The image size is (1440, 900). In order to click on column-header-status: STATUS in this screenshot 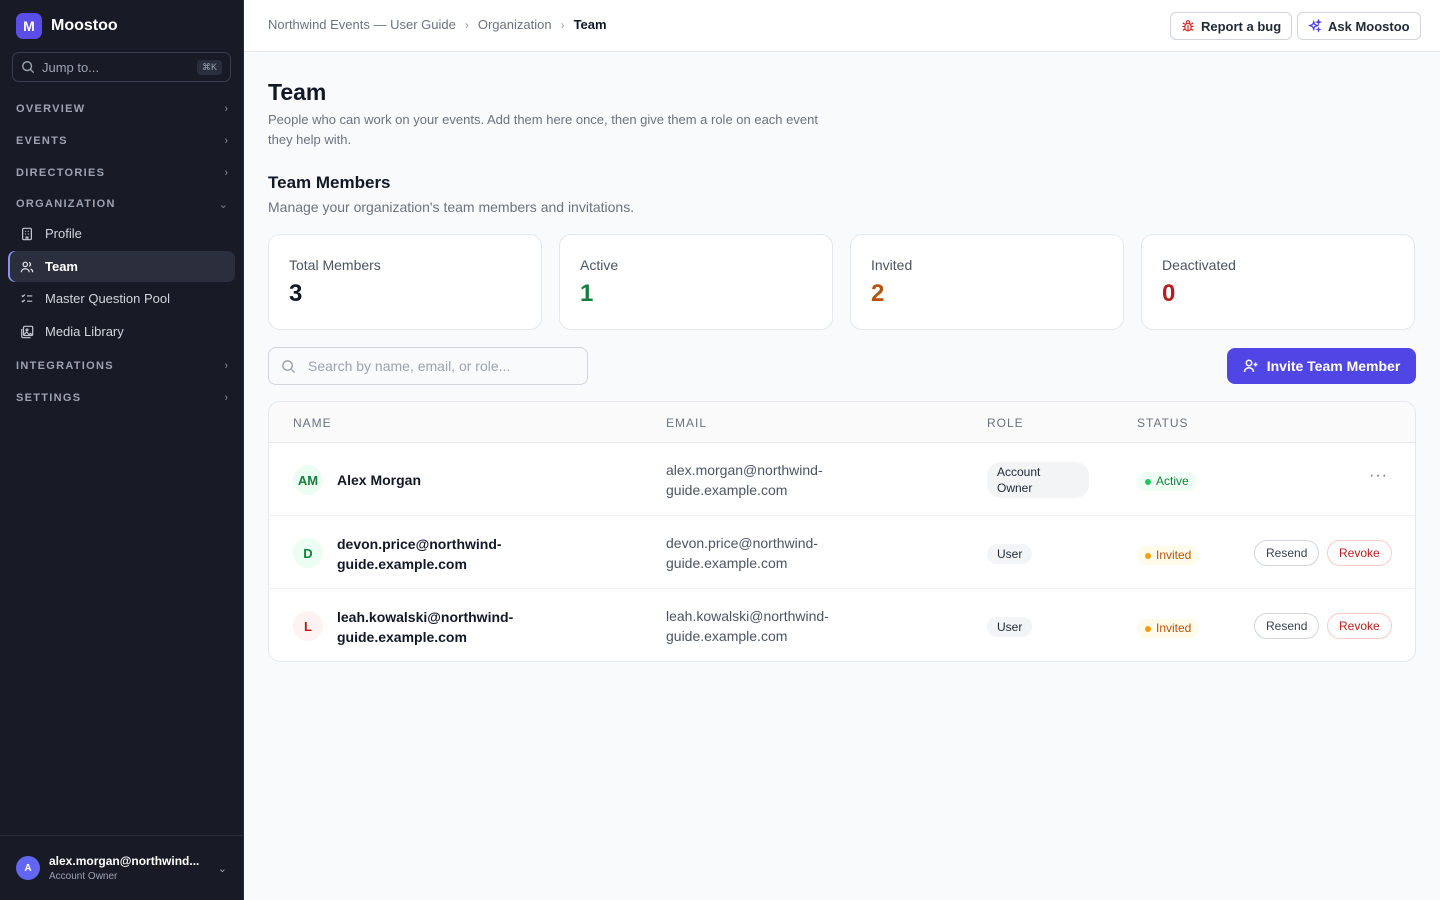, I will do `click(1163, 423)`.